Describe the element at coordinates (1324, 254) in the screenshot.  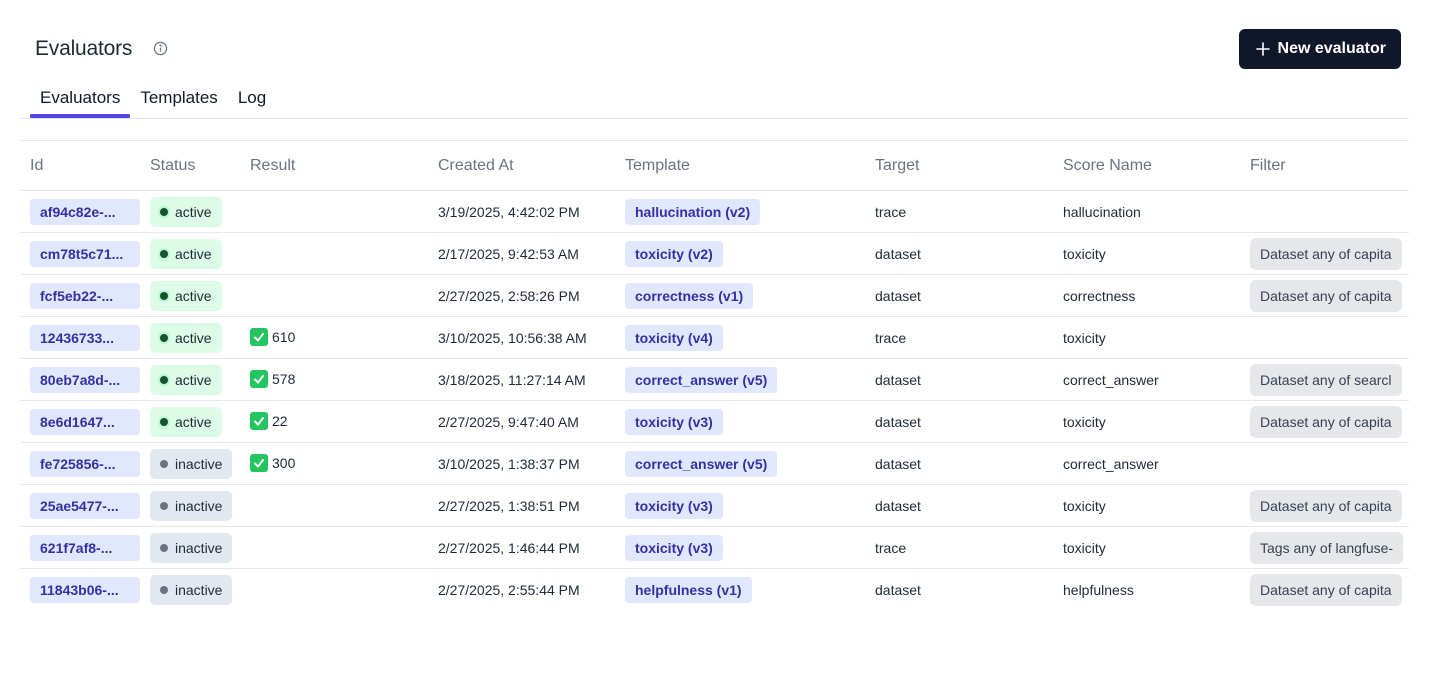
I see `cell-filter: Dataset any of capita` at that location.